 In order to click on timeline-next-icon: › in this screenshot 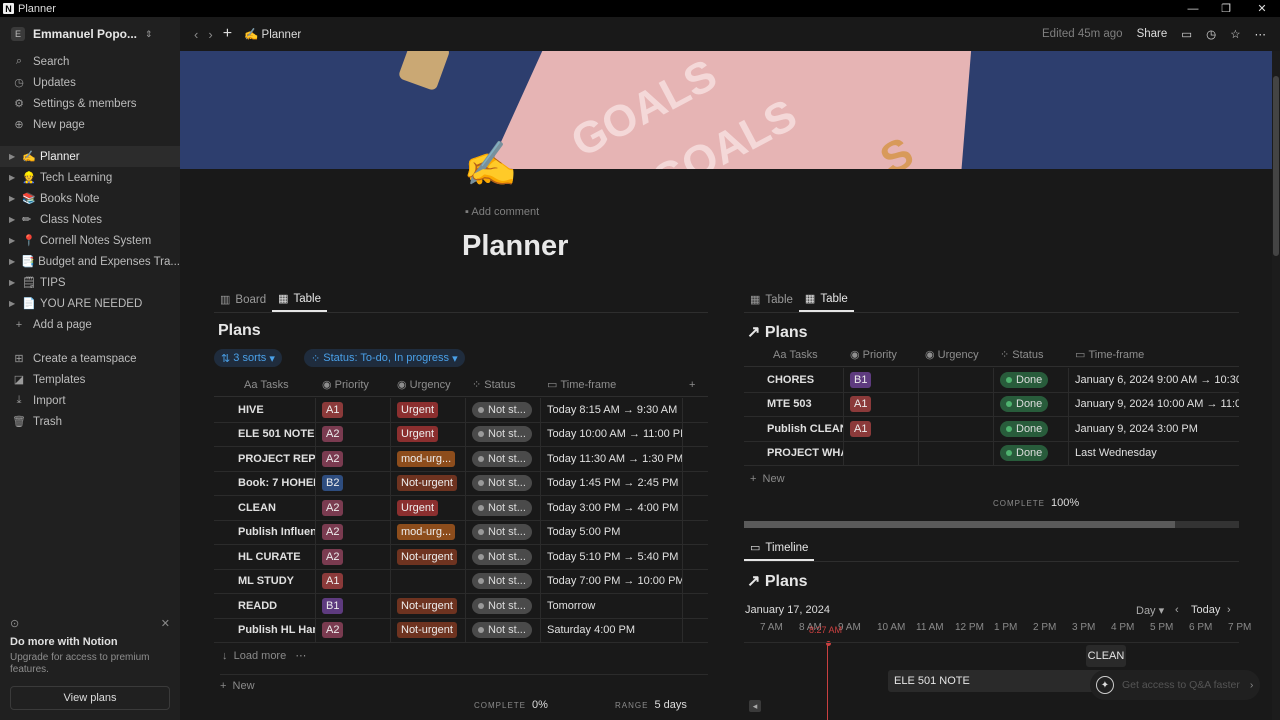, I will do `click(1229, 610)`.